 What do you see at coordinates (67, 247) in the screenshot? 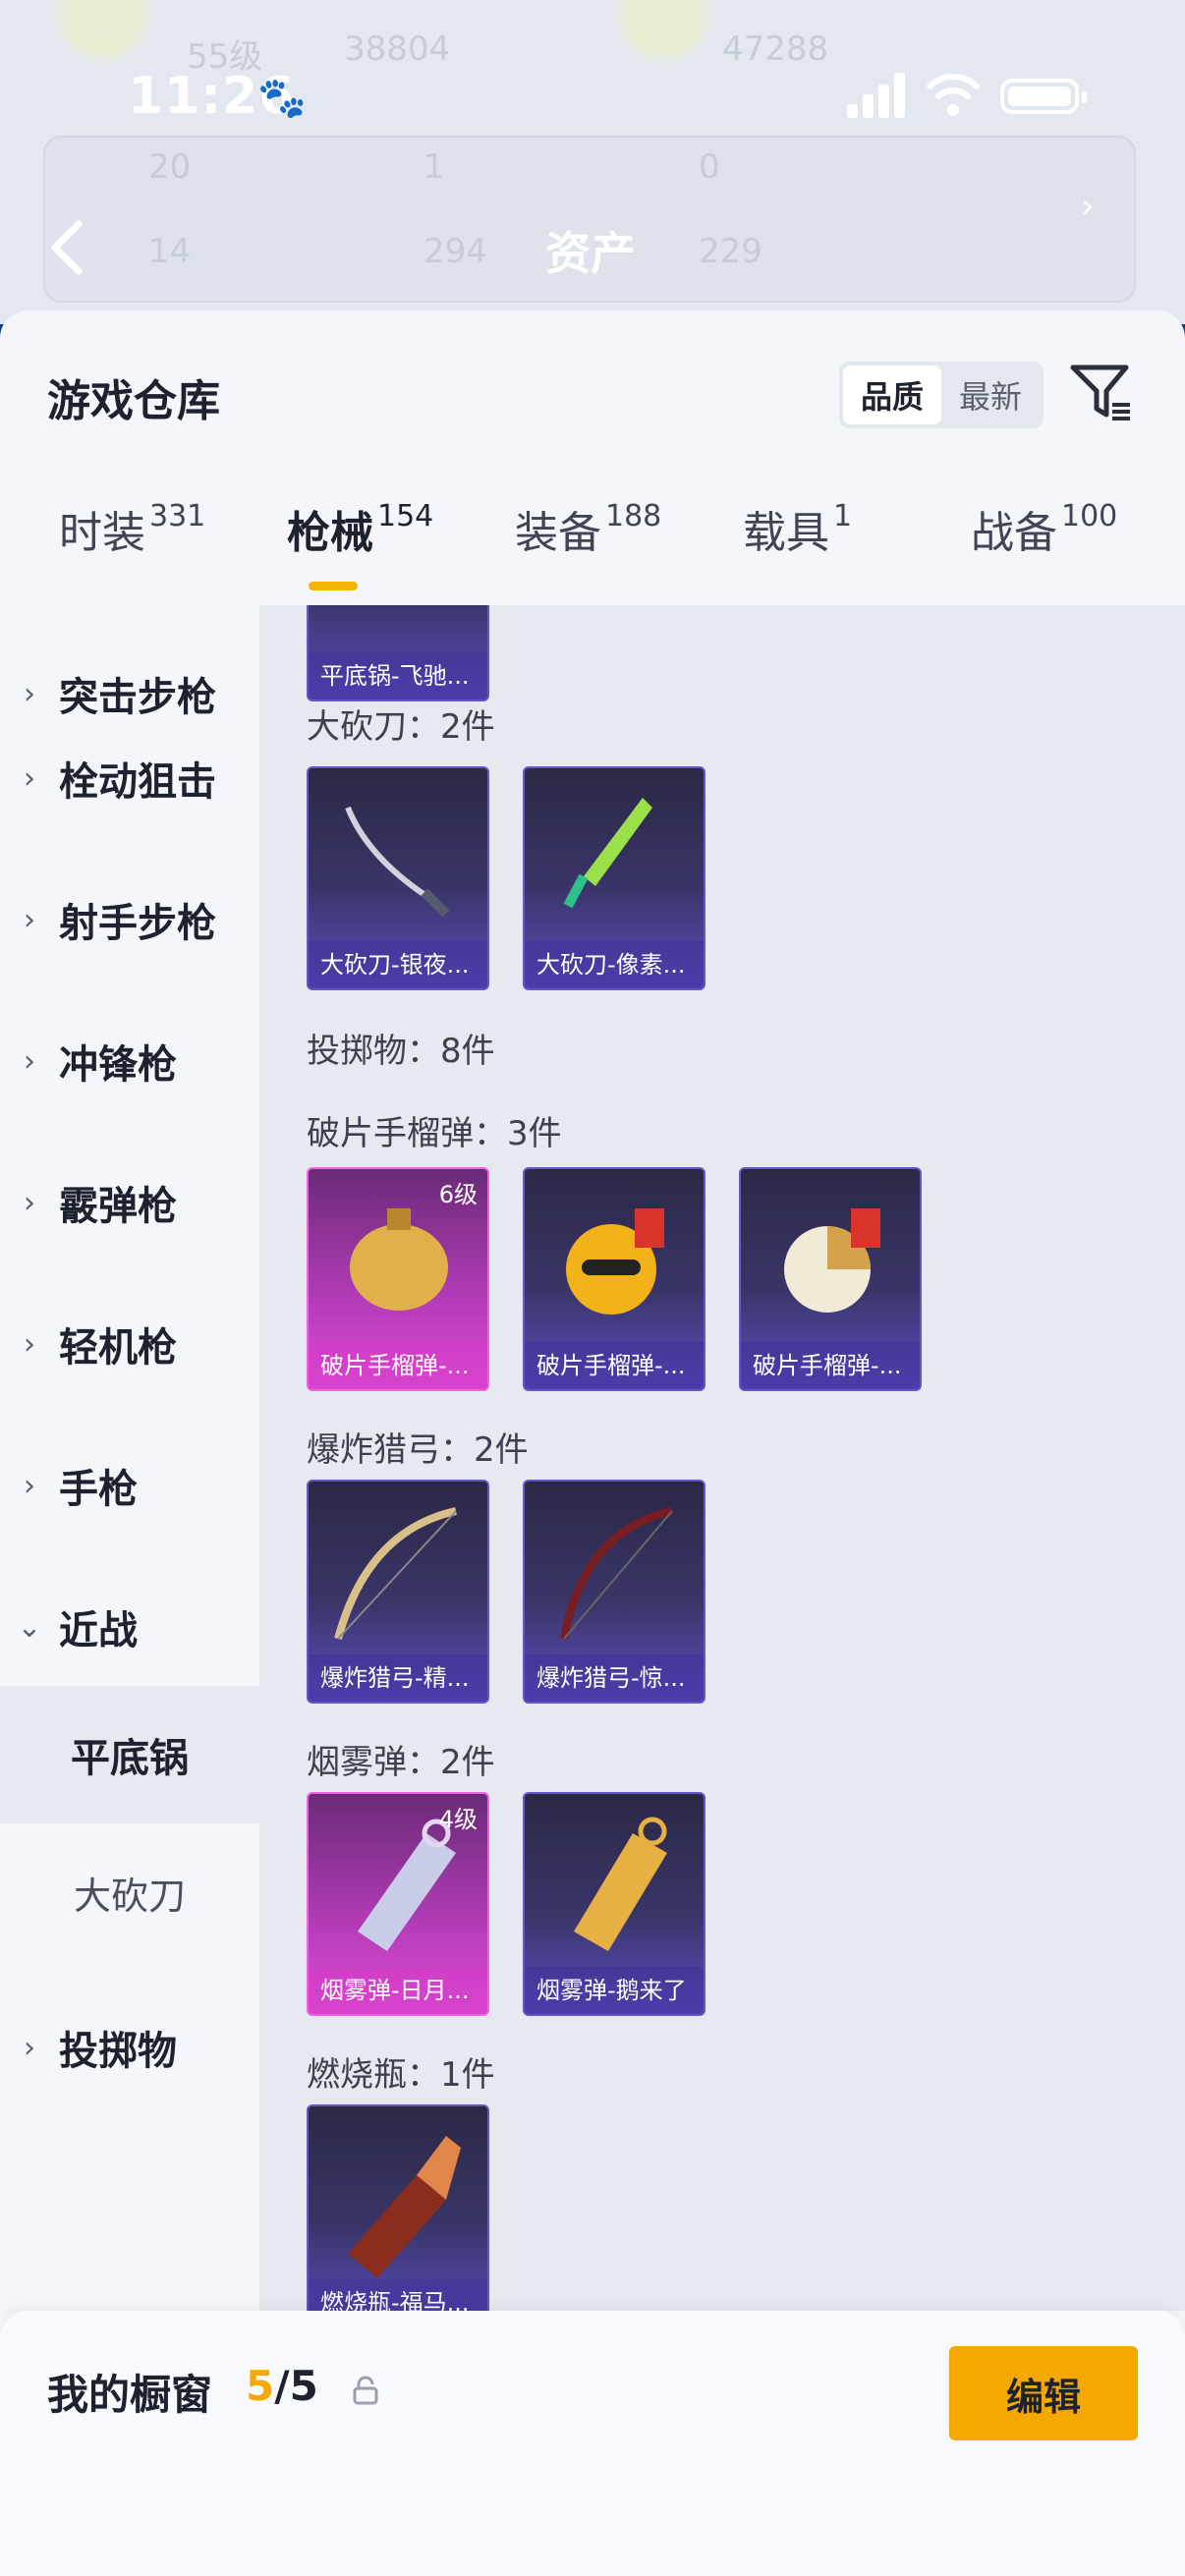
I see `back-arrow-icon` at bounding box center [67, 247].